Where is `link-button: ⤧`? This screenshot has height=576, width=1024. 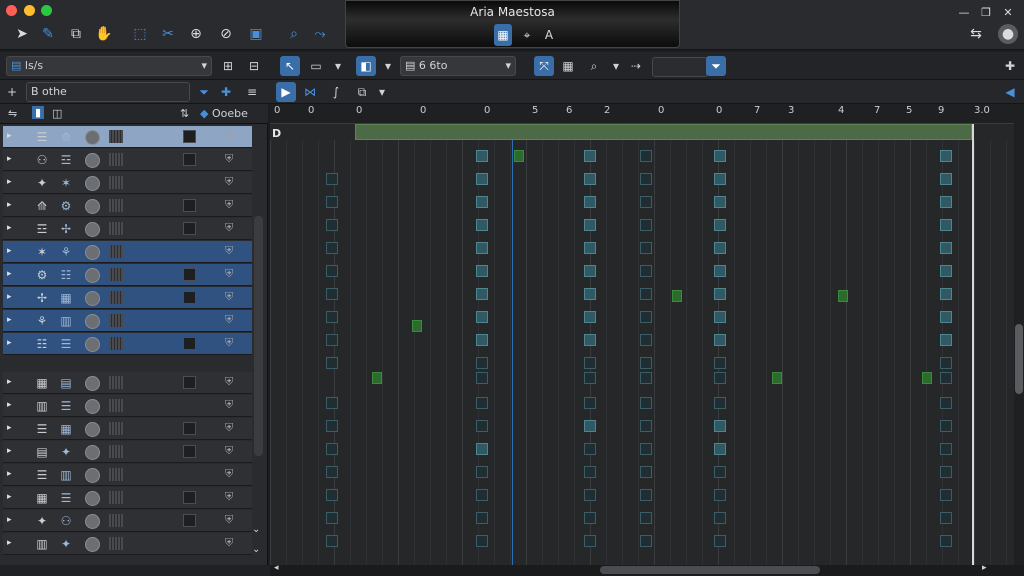 link-button: ⤧ is located at coordinates (544, 66).